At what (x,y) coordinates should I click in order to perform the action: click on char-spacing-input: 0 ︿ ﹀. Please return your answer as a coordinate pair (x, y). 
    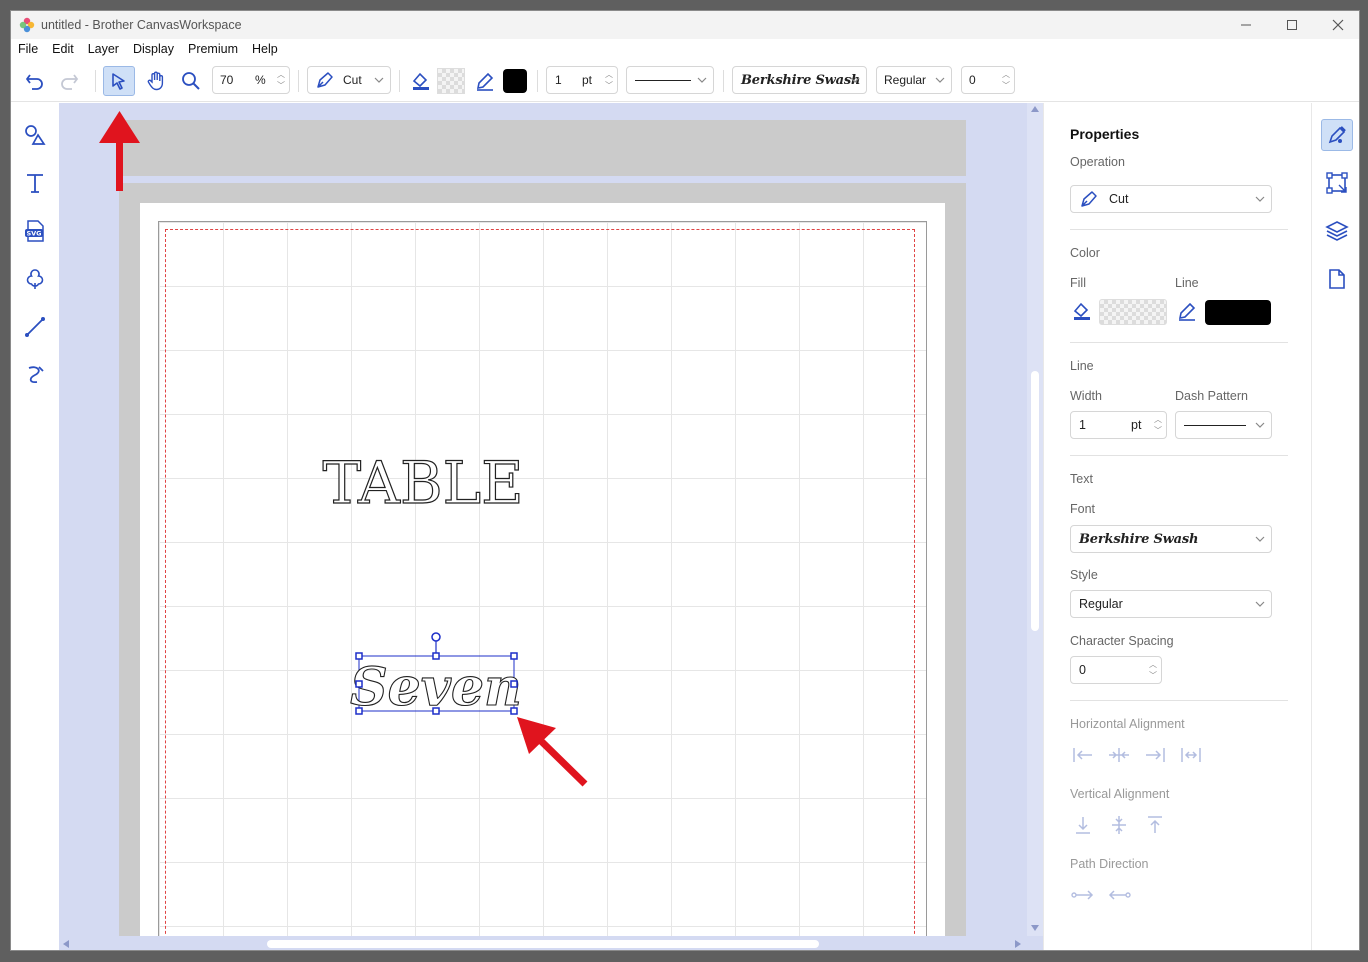
    Looking at the image, I should click on (1116, 670).